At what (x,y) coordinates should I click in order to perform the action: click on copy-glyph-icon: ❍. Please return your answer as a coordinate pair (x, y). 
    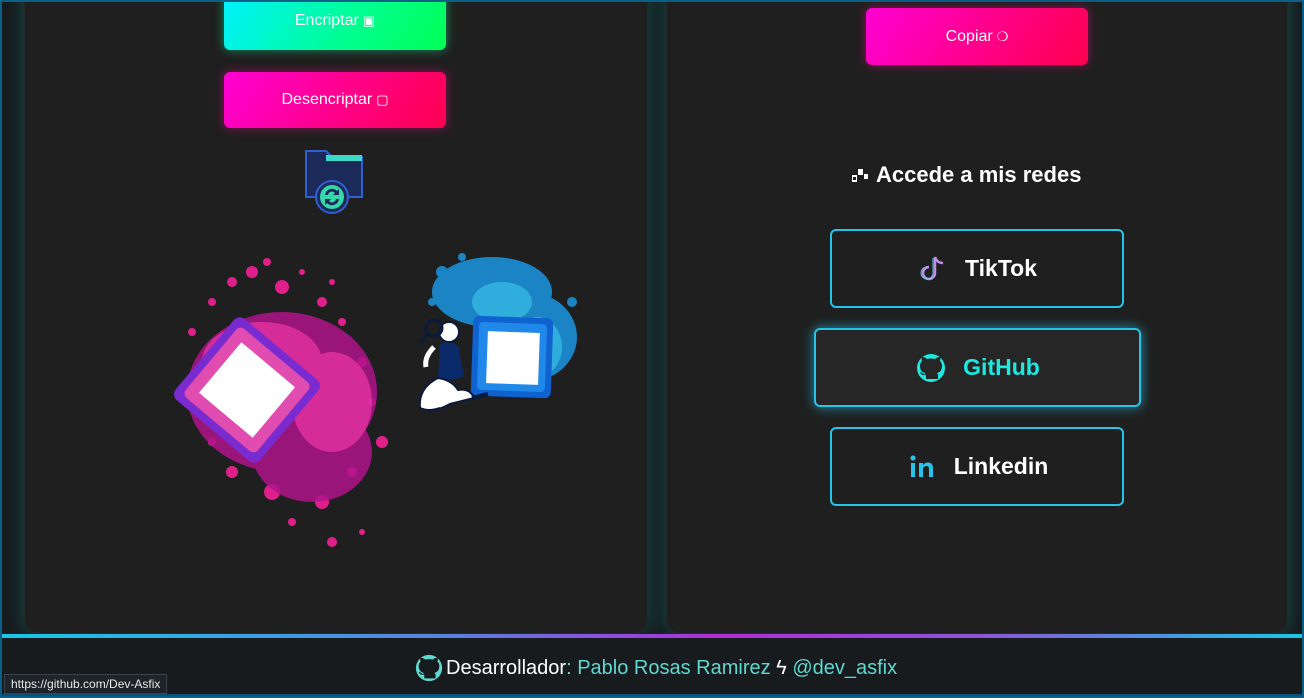
    Looking at the image, I should click on (1002, 36).